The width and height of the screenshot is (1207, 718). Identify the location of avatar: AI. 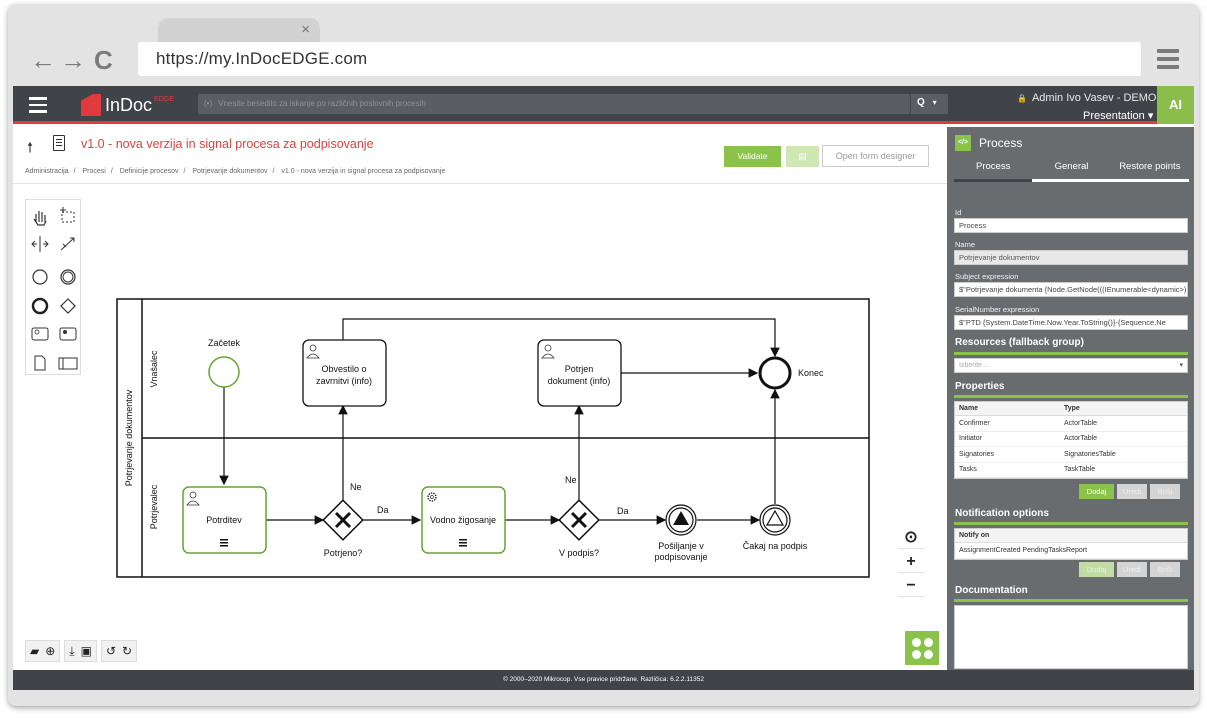
(1175, 105).